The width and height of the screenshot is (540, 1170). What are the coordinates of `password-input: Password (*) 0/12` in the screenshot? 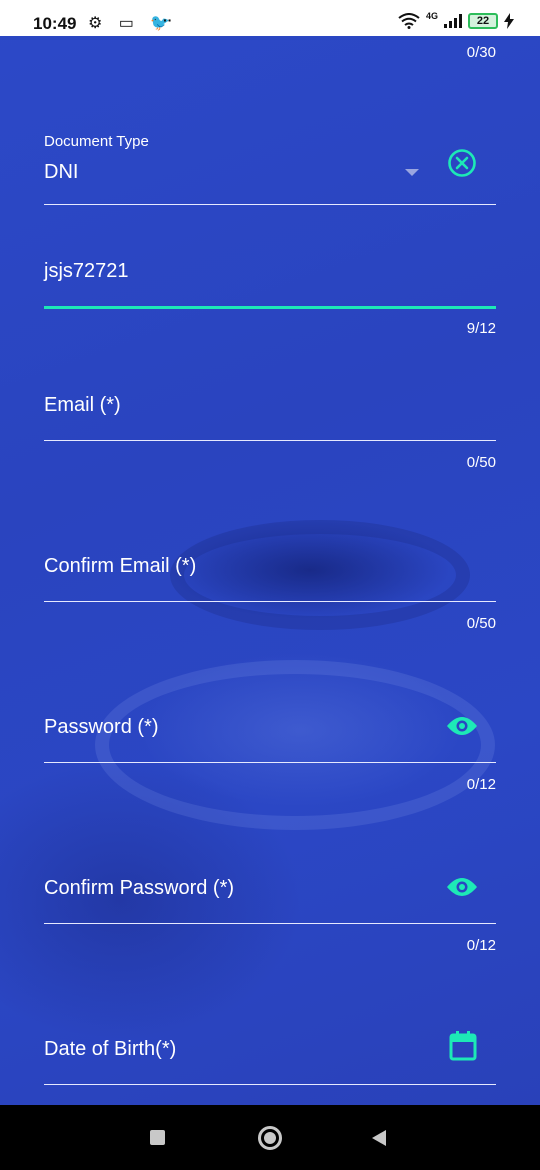 It's located at (270, 754).